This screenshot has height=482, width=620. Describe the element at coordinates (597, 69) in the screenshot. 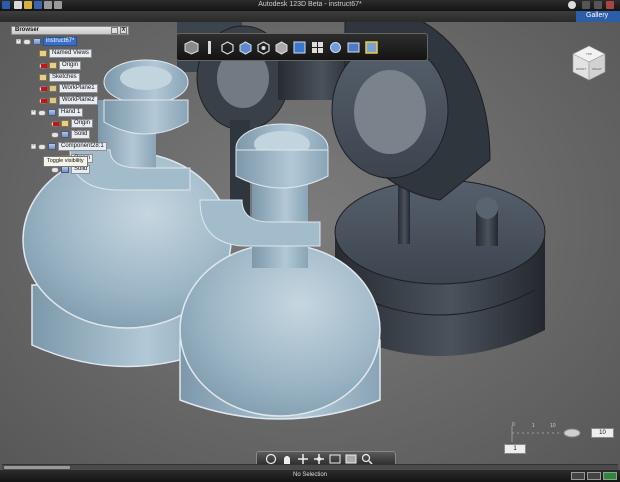

I see `viewcube-right-label: RIGHT` at that location.